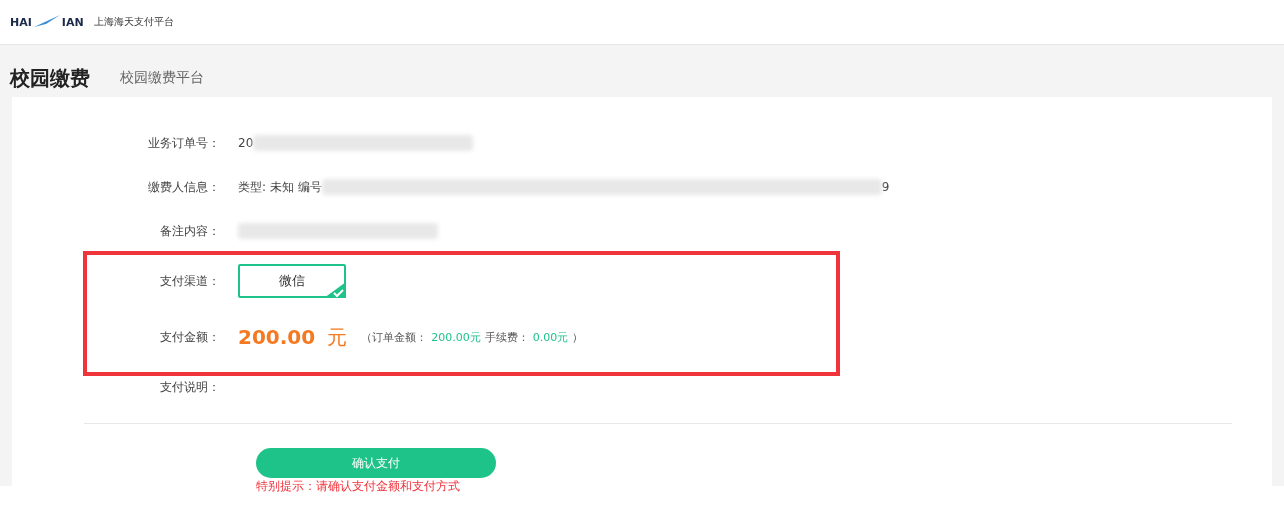 The height and width of the screenshot is (508, 1284). Describe the element at coordinates (184, 143) in the screenshot. I see `field-label: 业务订单号：` at that location.